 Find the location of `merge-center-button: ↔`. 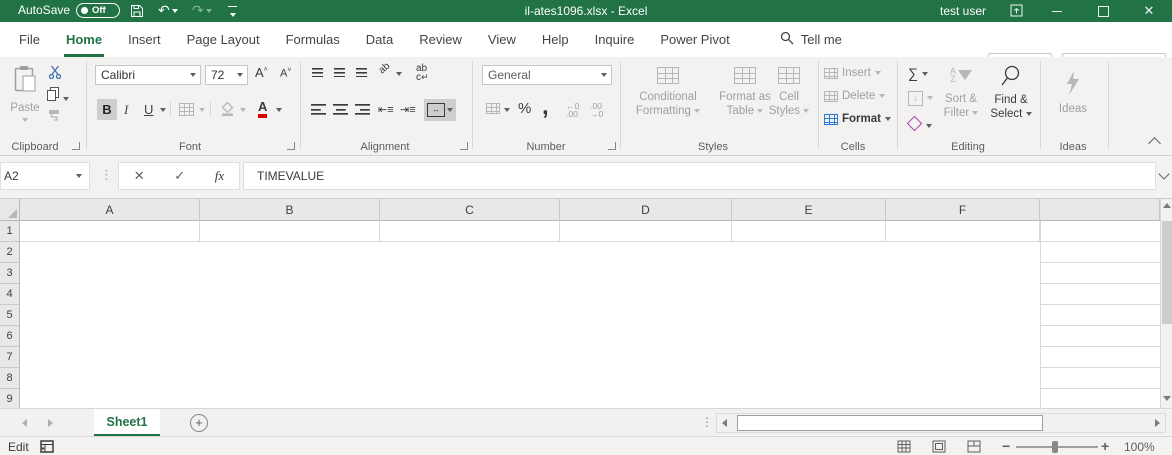

merge-center-button: ↔ is located at coordinates (440, 110).